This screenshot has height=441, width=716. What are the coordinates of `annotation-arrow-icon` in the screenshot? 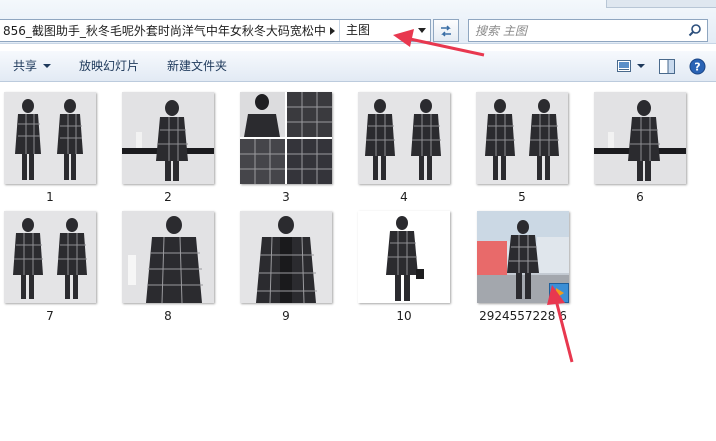 It's located at (560, 324).